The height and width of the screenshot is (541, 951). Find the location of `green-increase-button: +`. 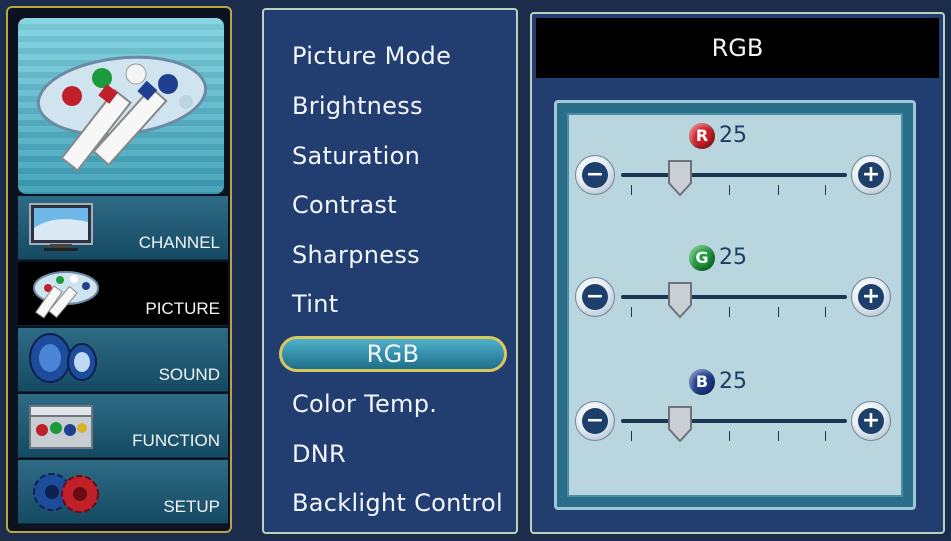

green-increase-button: + is located at coordinates (871, 297).